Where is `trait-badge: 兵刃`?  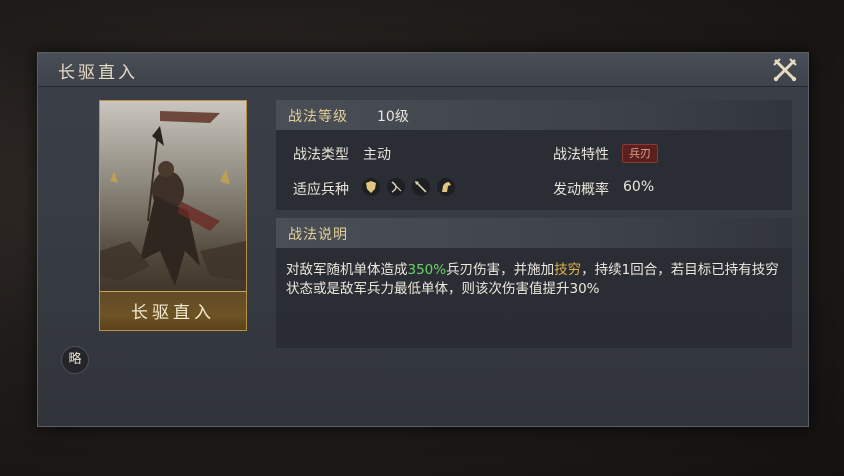 trait-badge: 兵刃 is located at coordinates (640, 153).